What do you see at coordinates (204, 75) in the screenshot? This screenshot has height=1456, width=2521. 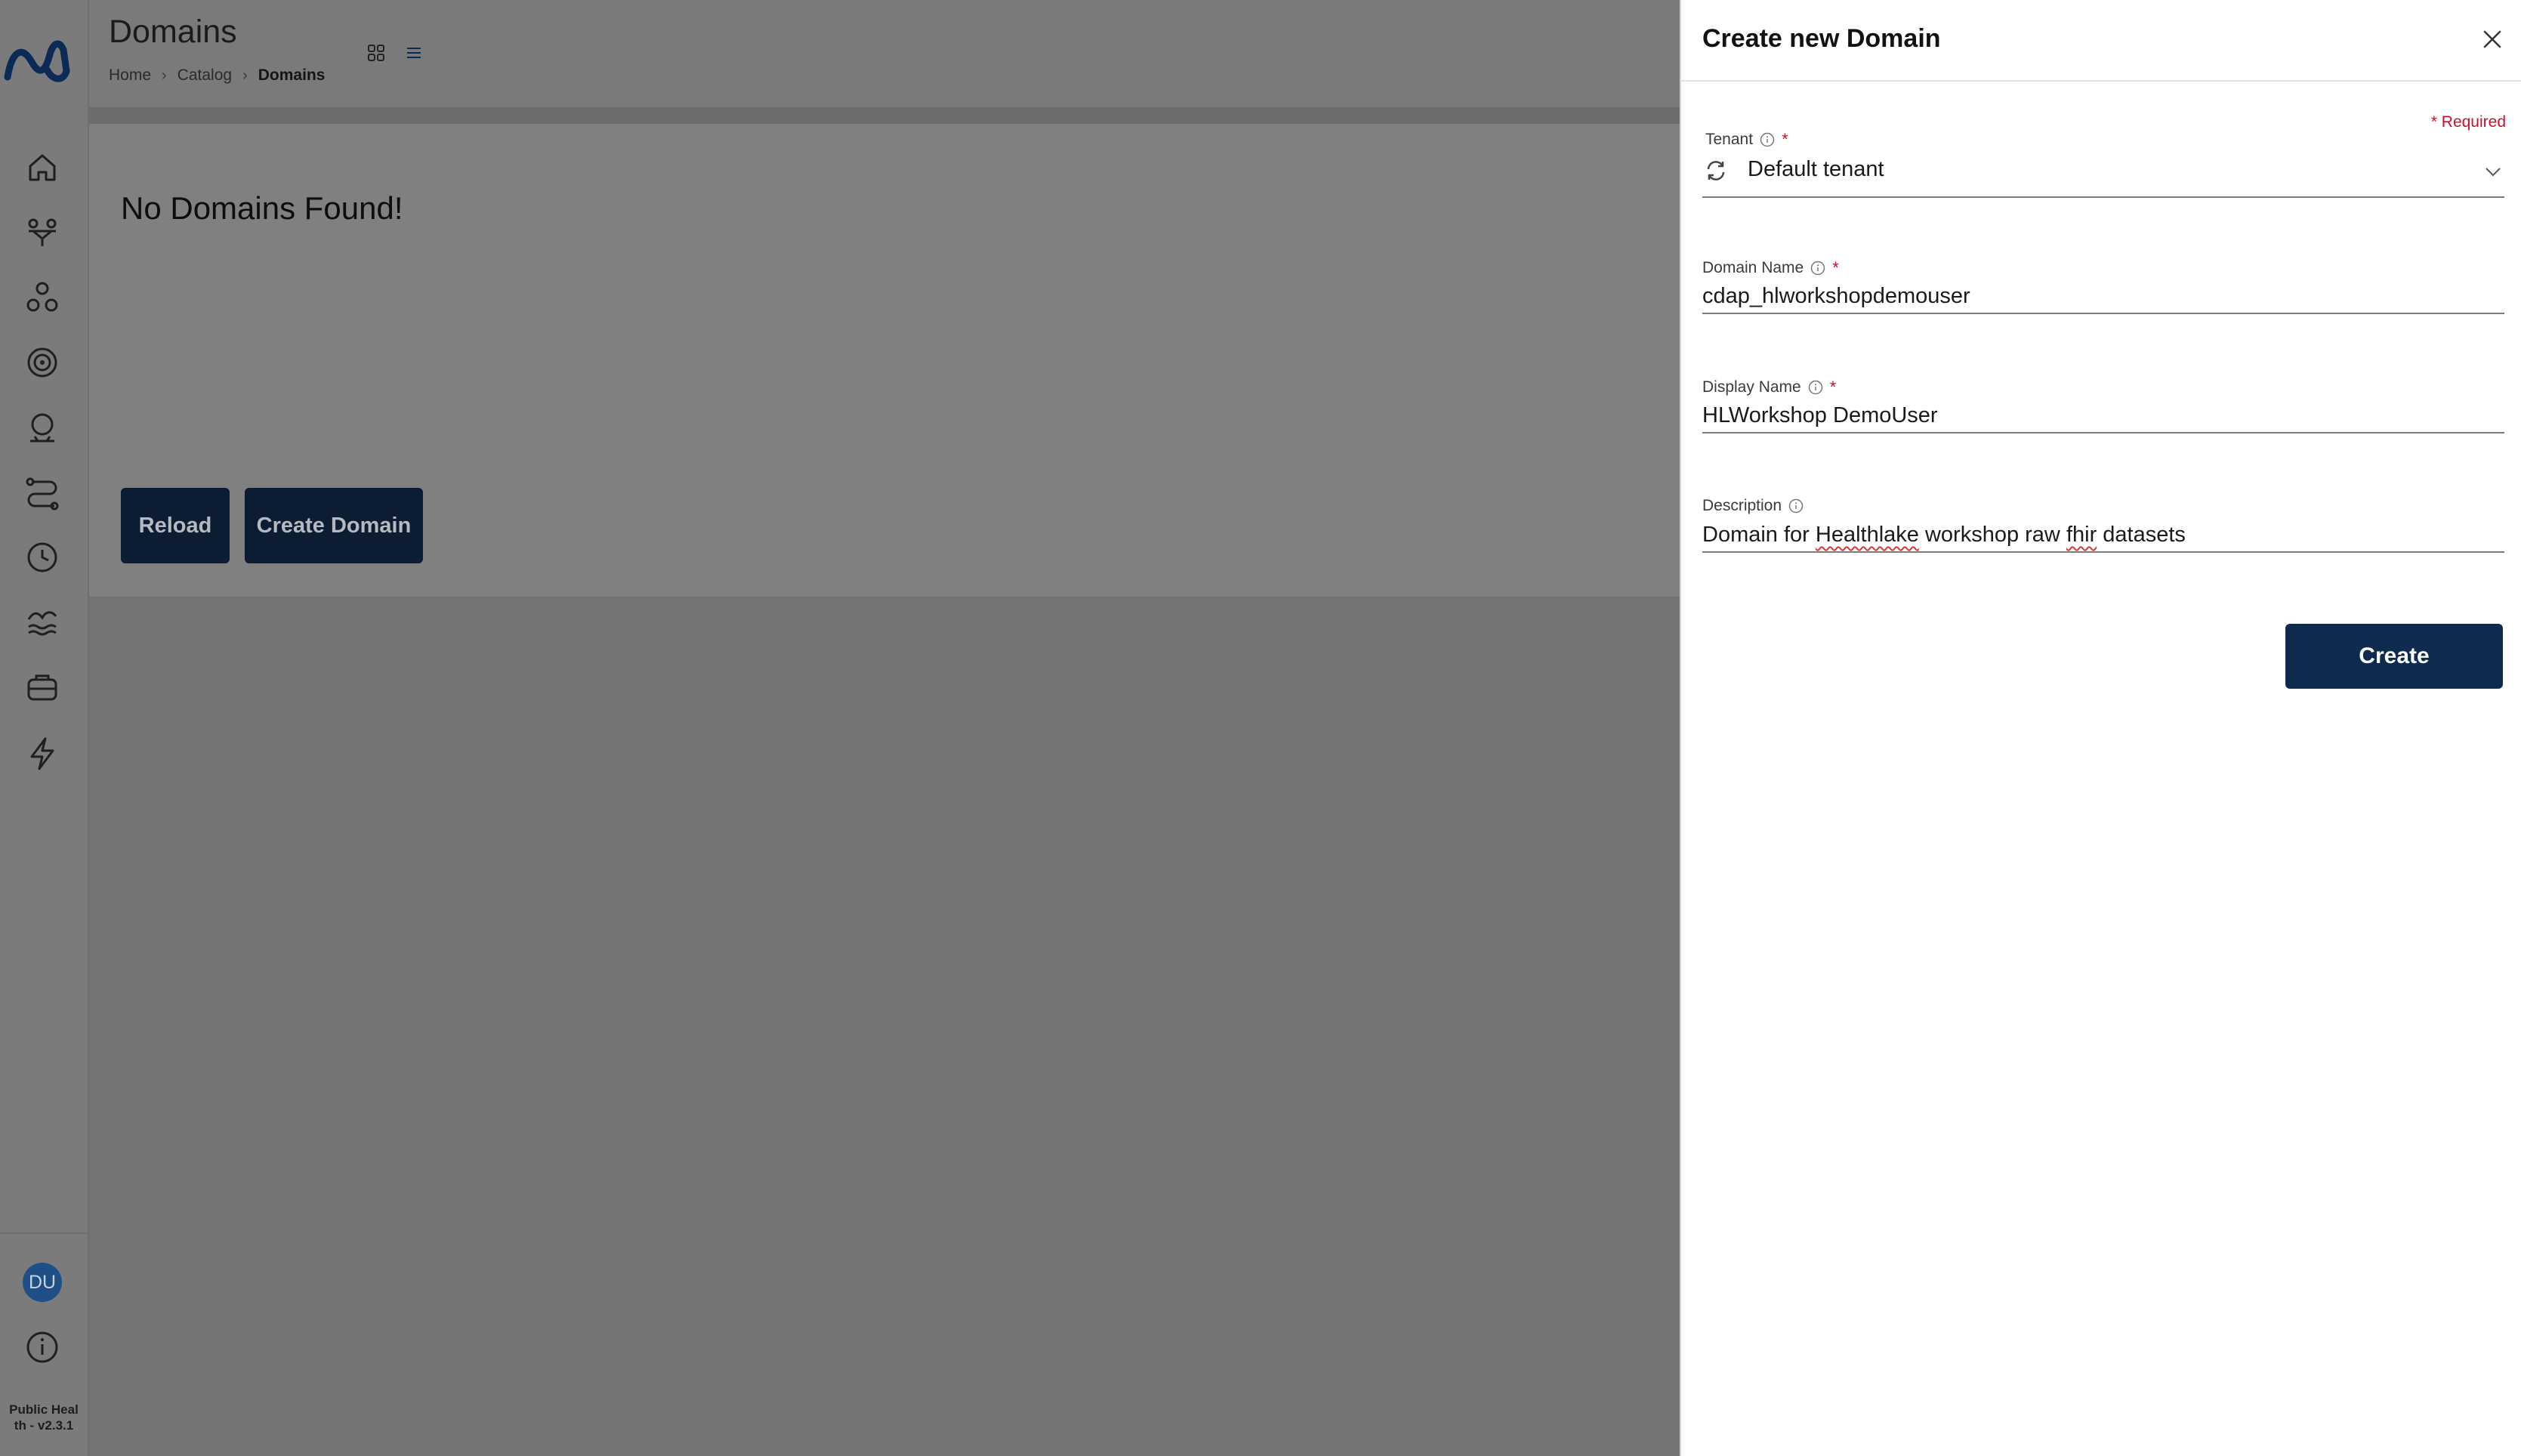 I see `breadcrumb-catalog: Catalog` at bounding box center [204, 75].